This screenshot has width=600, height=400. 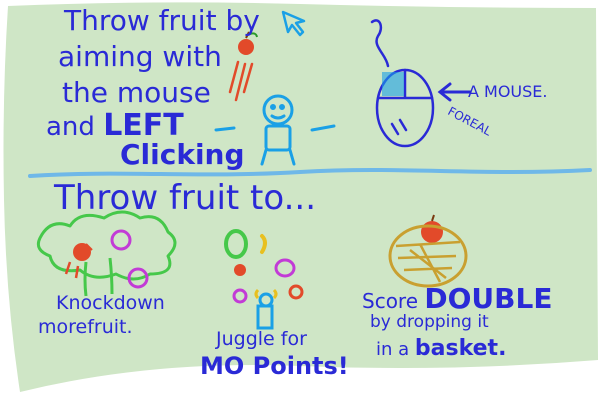 I want to click on instruction-line-2: aiming with, so click(x=140, y=56).